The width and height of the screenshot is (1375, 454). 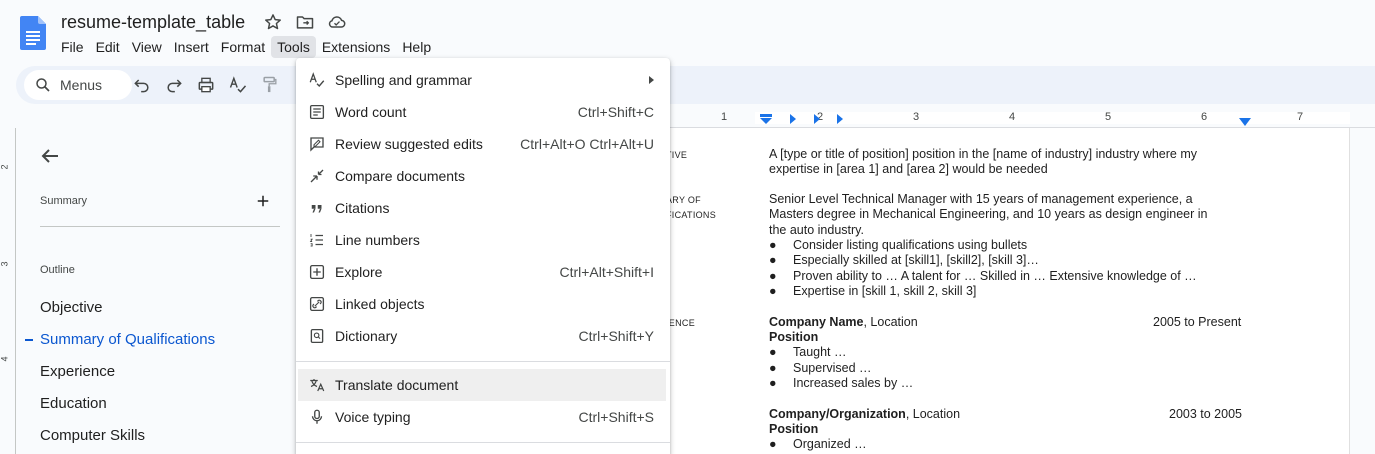 What do you see at coordinates (191, 47) in the screenshot?
I see `menu-insert: Insert` at bounding box center [191, 47].